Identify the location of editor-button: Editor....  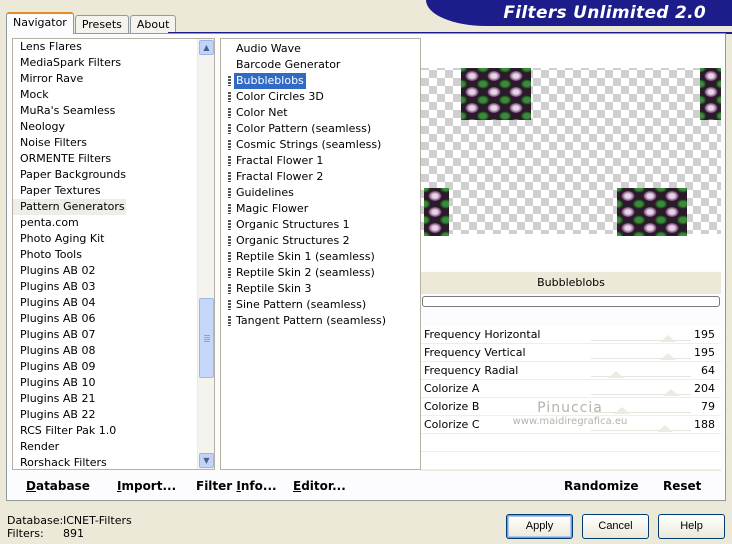
(319, 486).